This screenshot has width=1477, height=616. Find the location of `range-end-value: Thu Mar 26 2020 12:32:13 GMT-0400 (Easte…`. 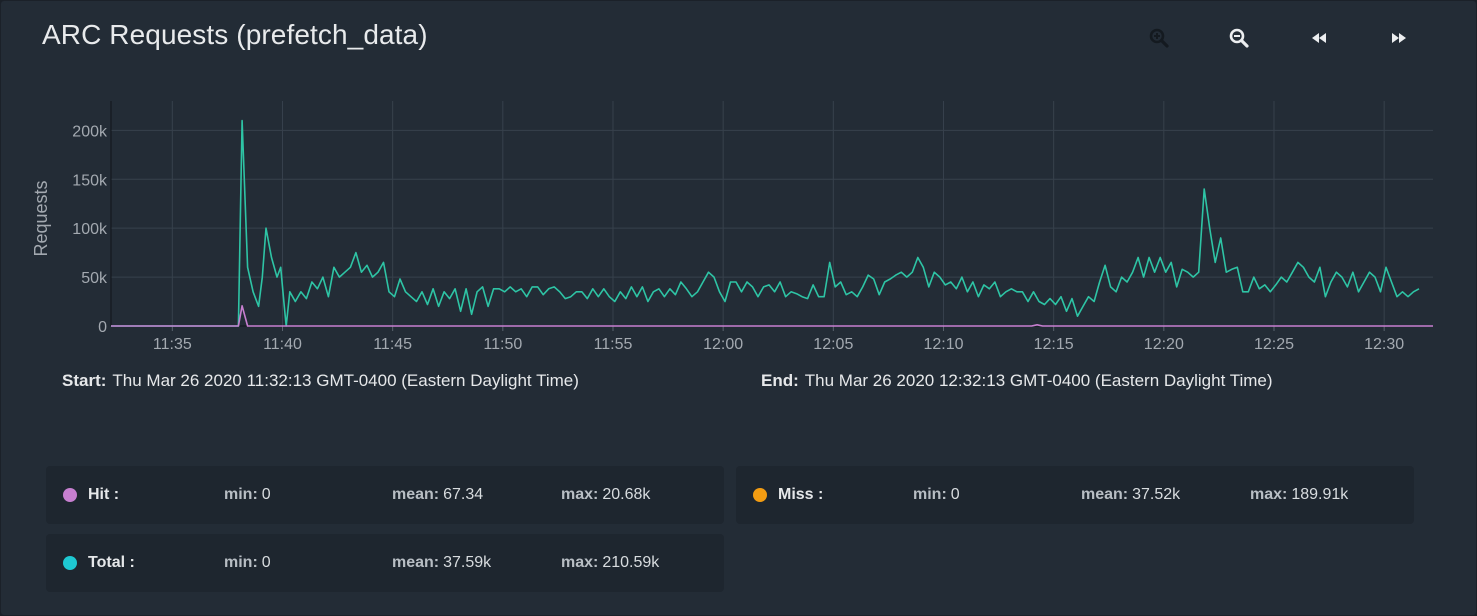

range-end-value: Thu Mar 26 2020 12:32:13 GMT-0400 (Easte… is located at coordinates (1038, 380).